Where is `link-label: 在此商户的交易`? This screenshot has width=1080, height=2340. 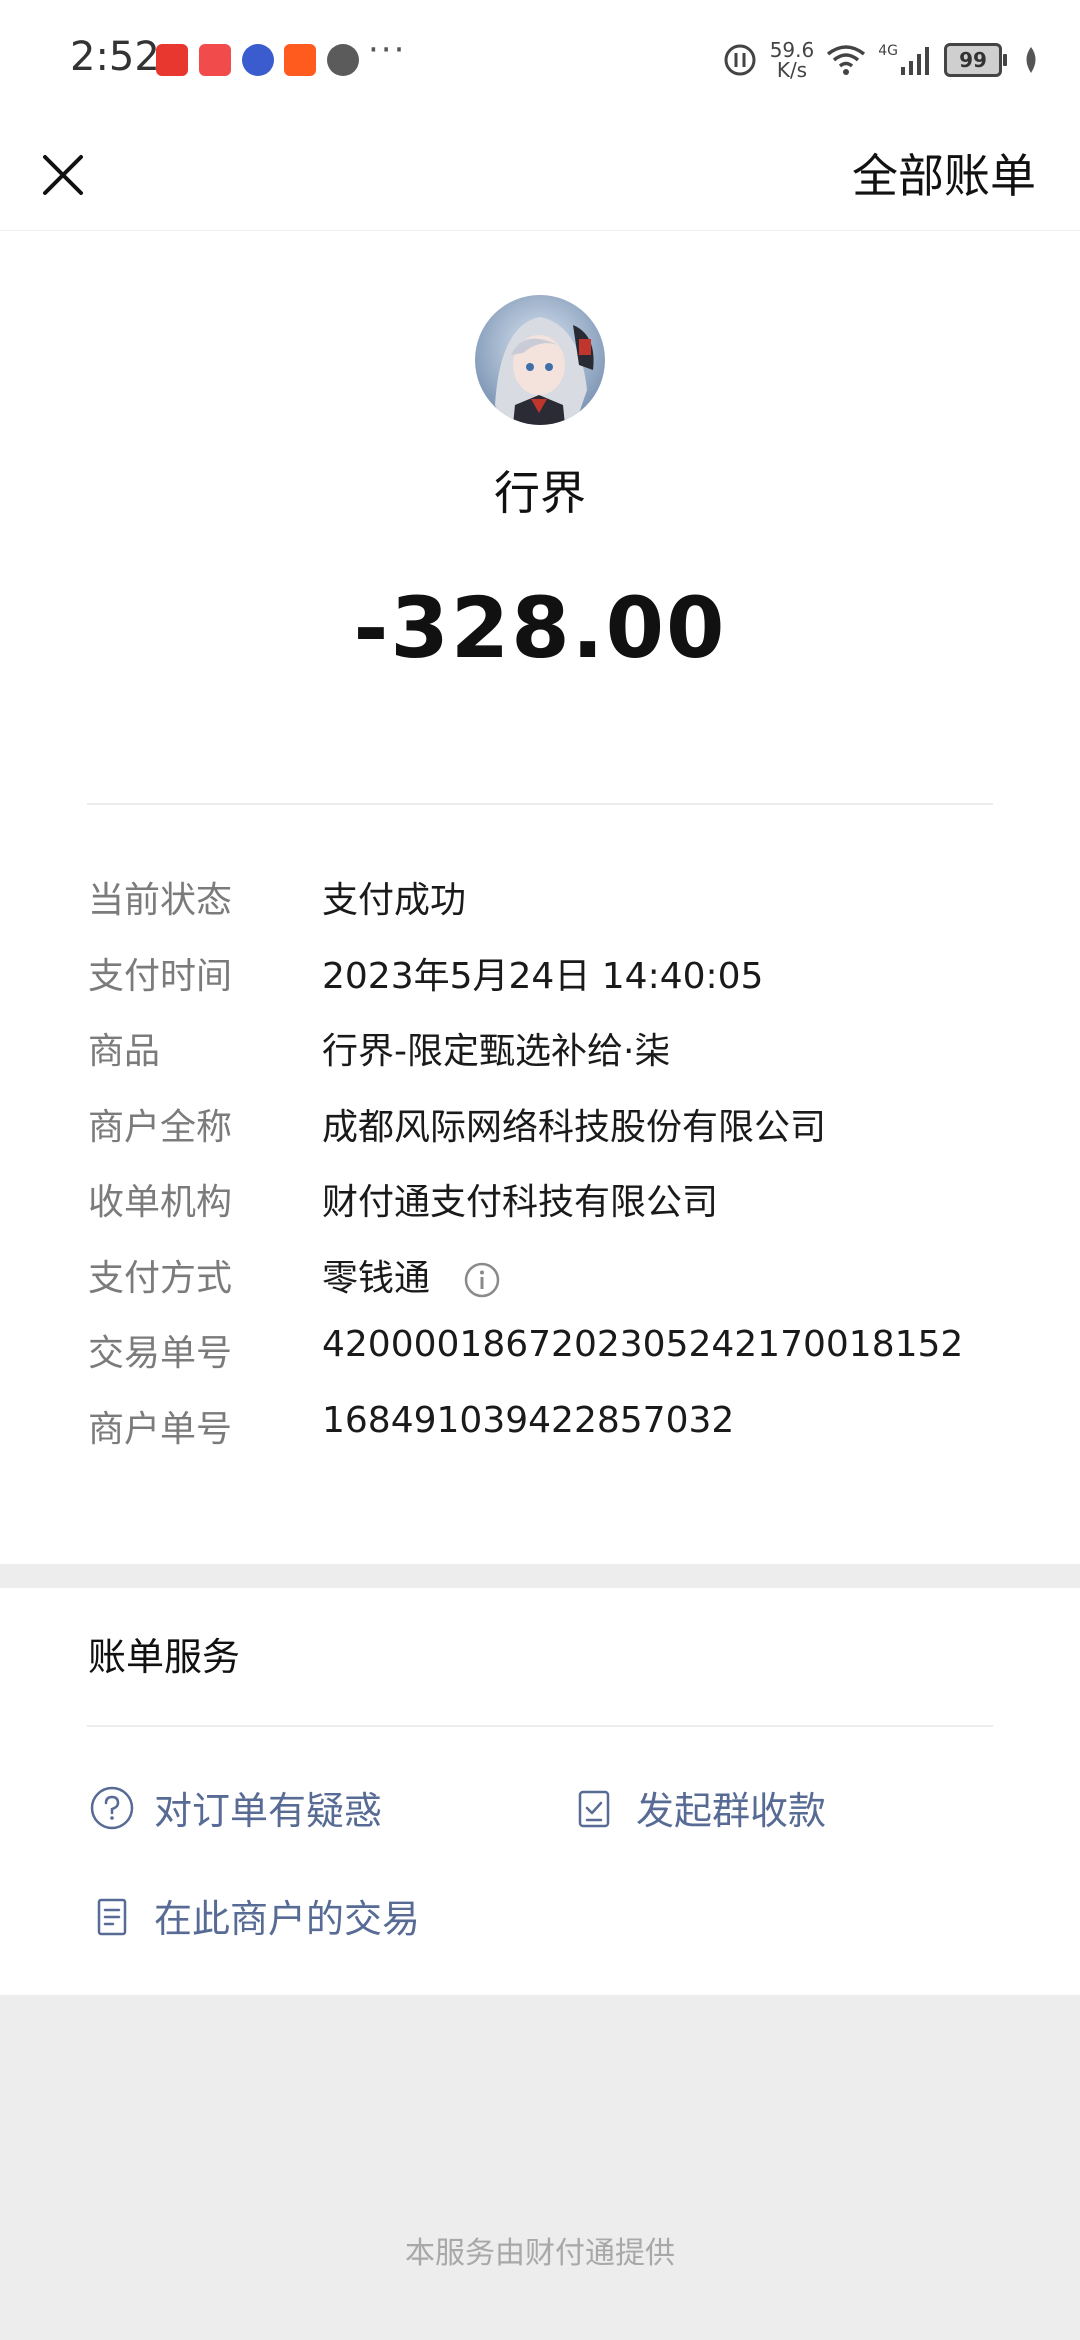 link-label: 在此商户的交易 is located at coordinates (287, 1919).